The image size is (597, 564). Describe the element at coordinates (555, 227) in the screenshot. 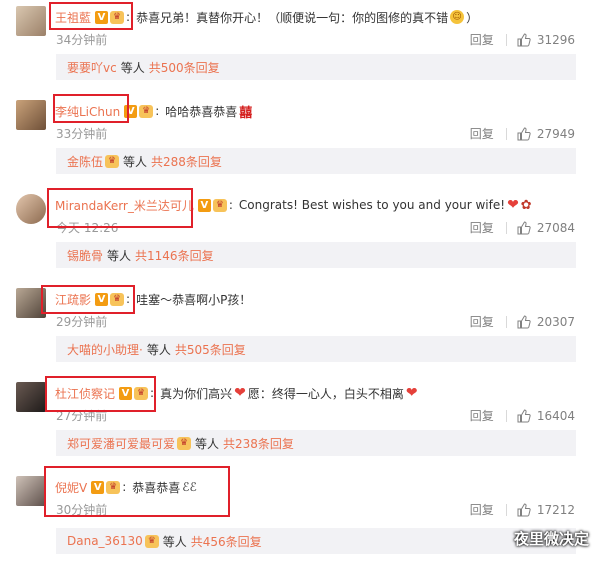

I see `like-count: 27084` at that location.